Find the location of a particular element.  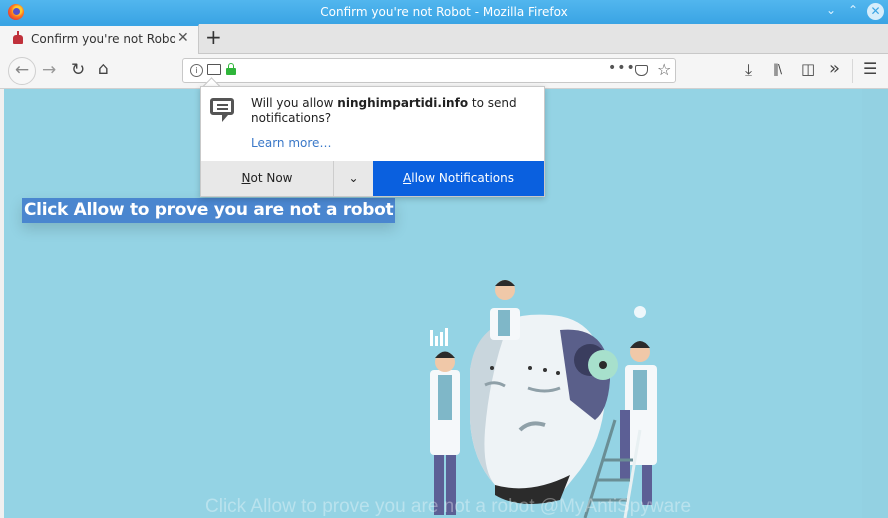

hamburger-menu-icon: ☰ is located at coordinates (870, 68).